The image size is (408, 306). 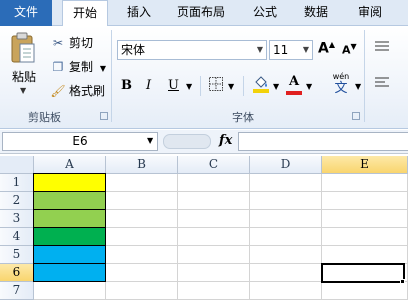 What do you see at coordinates (139, 13) in the screenshot?
I see `tab-insert: 插入` at bounding box center [139, 13].